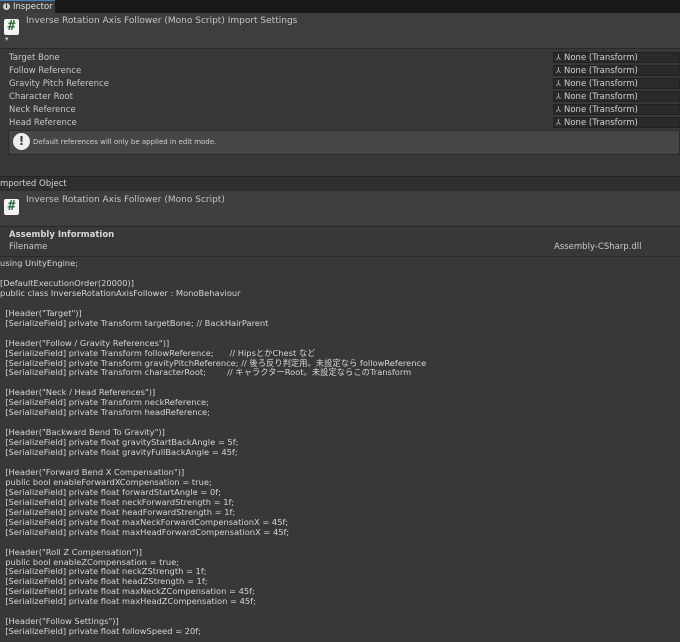 The height and width of the screenshot is (642, 680). I want to click on field-label: Neck Reference, so click(42, 110).